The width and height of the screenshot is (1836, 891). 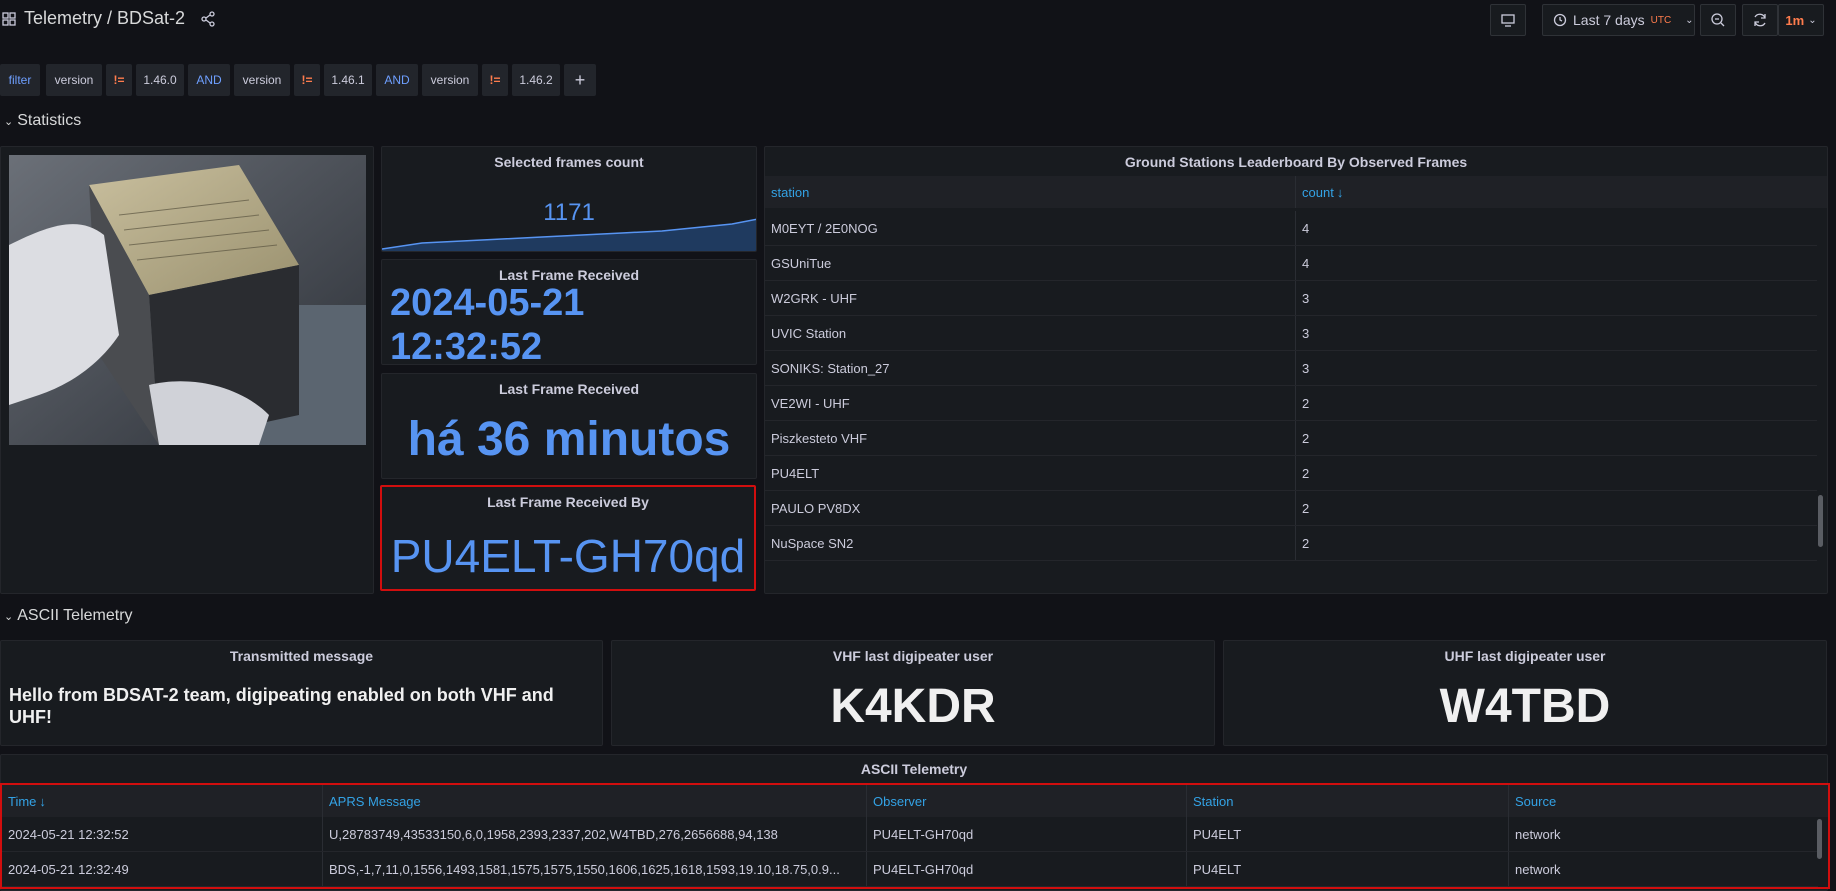 What do you see at coordinates (301, 656) in the screenshot?
I see `transmitted-message-title: Transmitted message` at bounding box center [301, 656].